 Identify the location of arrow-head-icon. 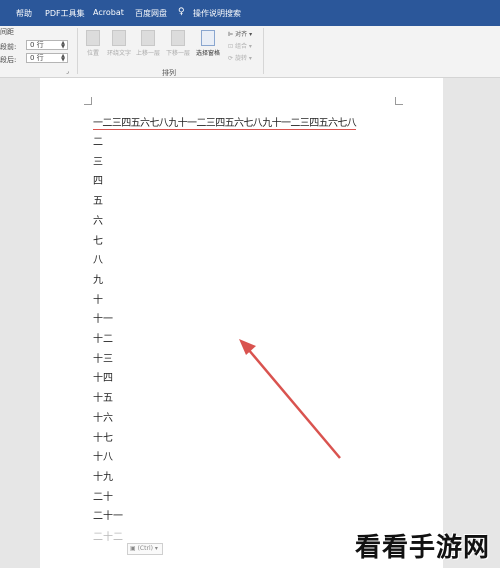
(247, 347).